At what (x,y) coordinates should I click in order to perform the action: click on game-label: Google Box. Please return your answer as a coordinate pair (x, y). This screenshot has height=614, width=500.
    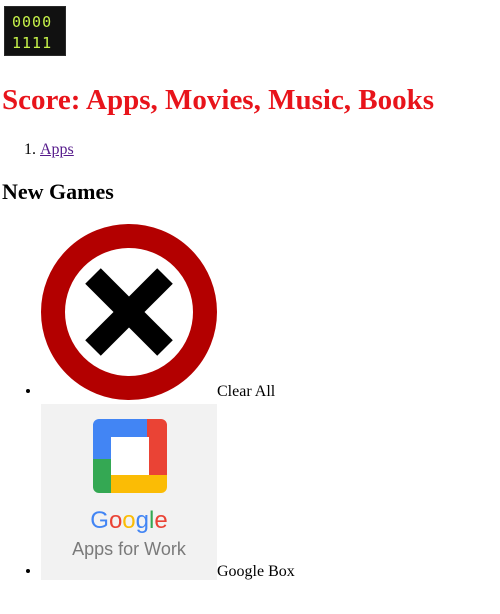
    Looking at the image, I should click on (256, 572).